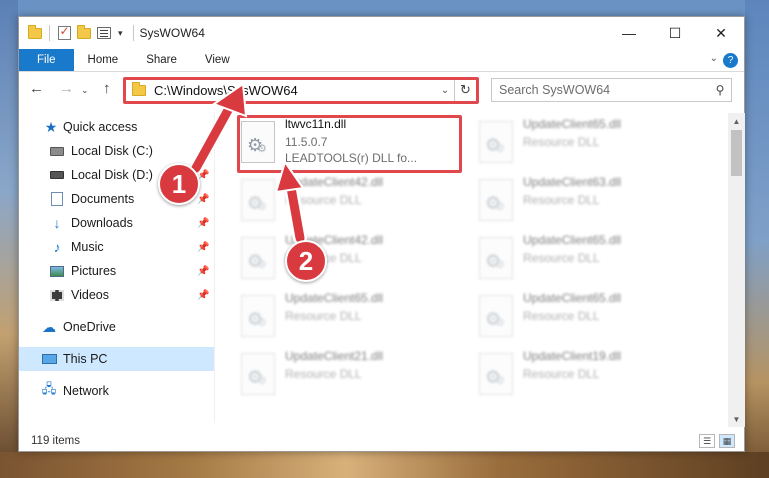 This screenshot has height=478, width=769. Describe the element at coordinates (85, 359) in the screenshot. I see `sidebar-item-label: This PC` at that location.